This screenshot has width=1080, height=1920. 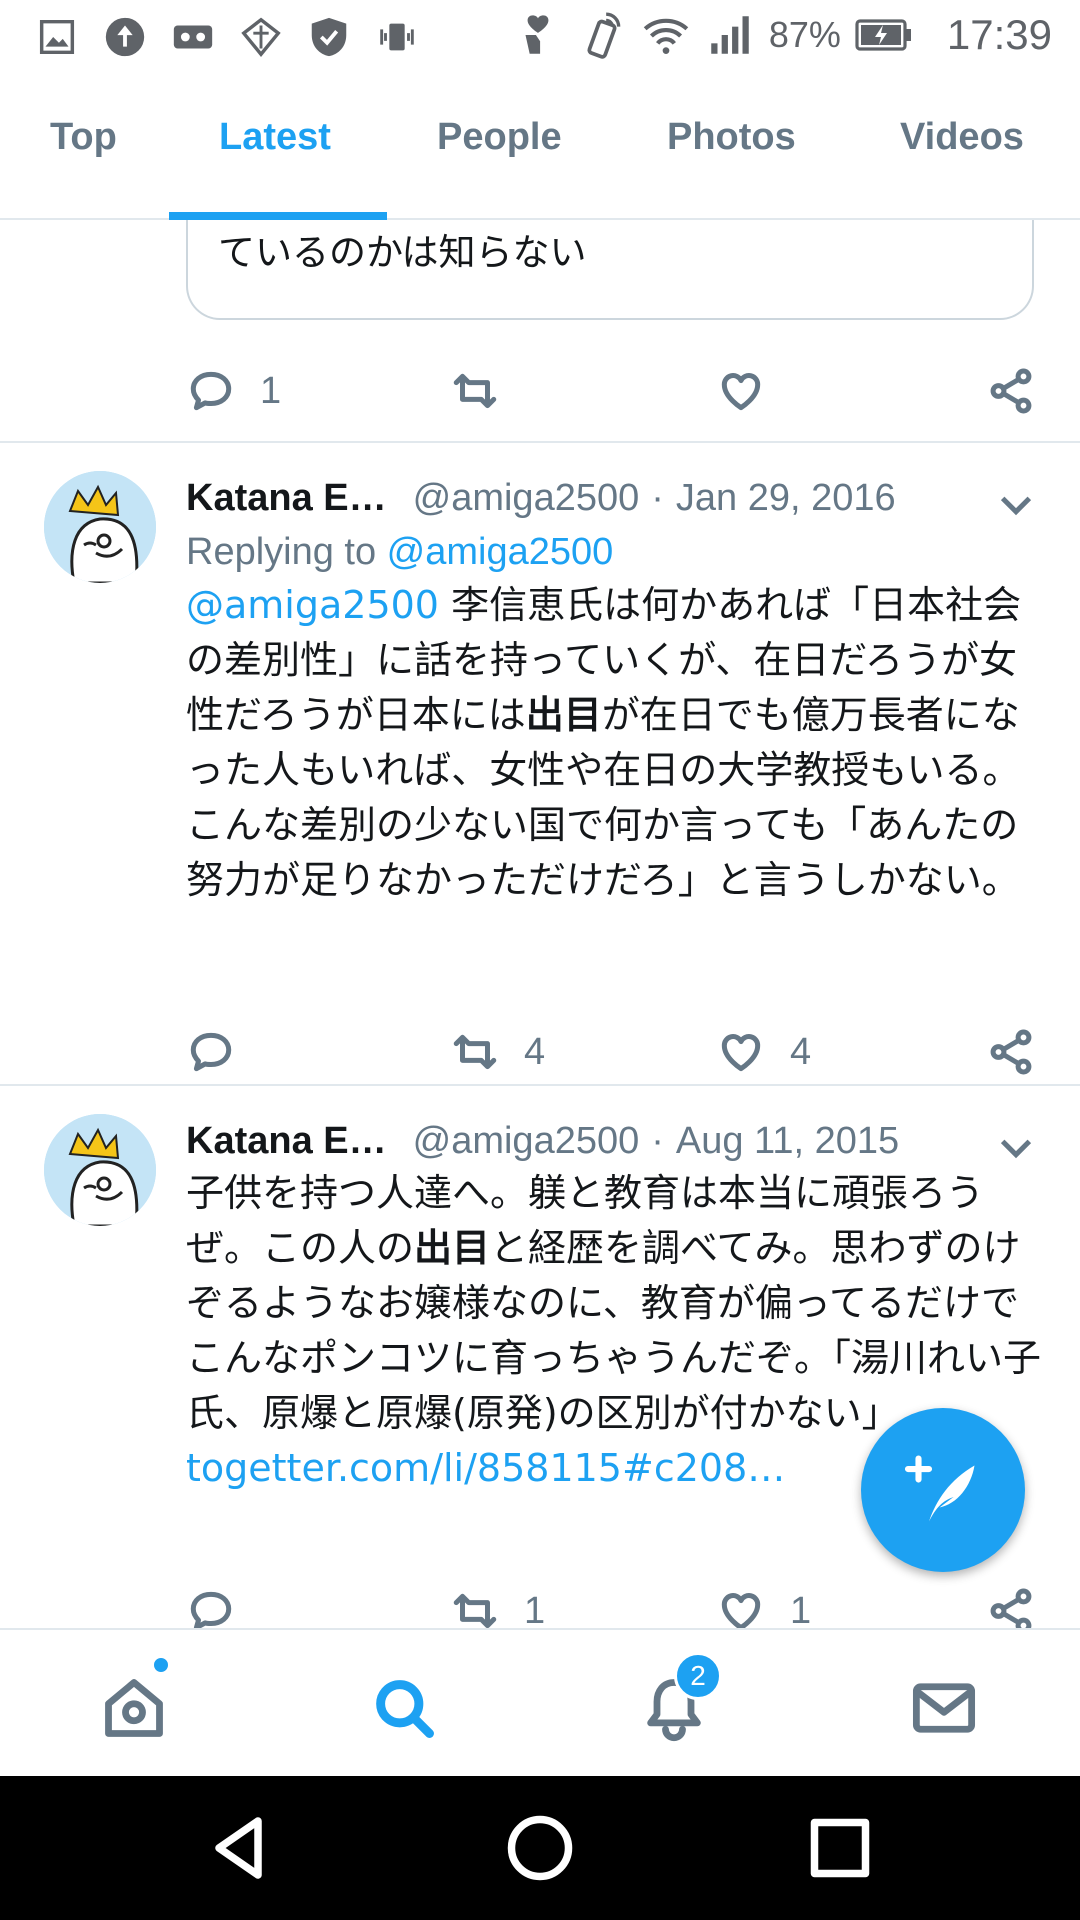 I want to click on tweet-date: Jan 29, 2016, so click(x=786, y=498).